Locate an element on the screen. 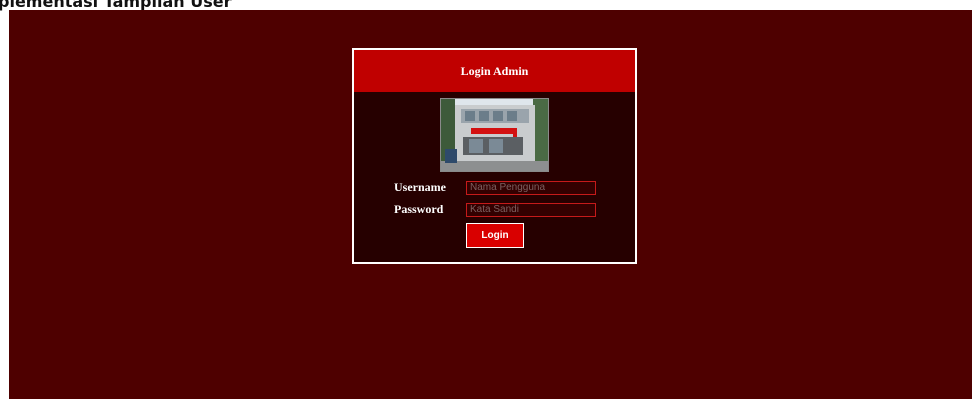 The width and height of the screenshot is (972, 399). password-label: Password is located at coordinates (419, 209).